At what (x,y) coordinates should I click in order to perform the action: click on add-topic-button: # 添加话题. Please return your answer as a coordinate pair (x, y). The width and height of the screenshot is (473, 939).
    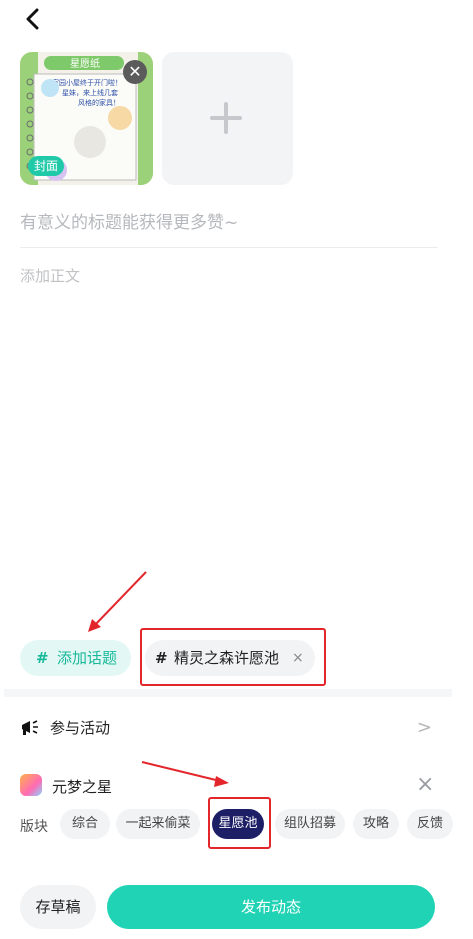
    Looking at the image, I should click on (75, 658).